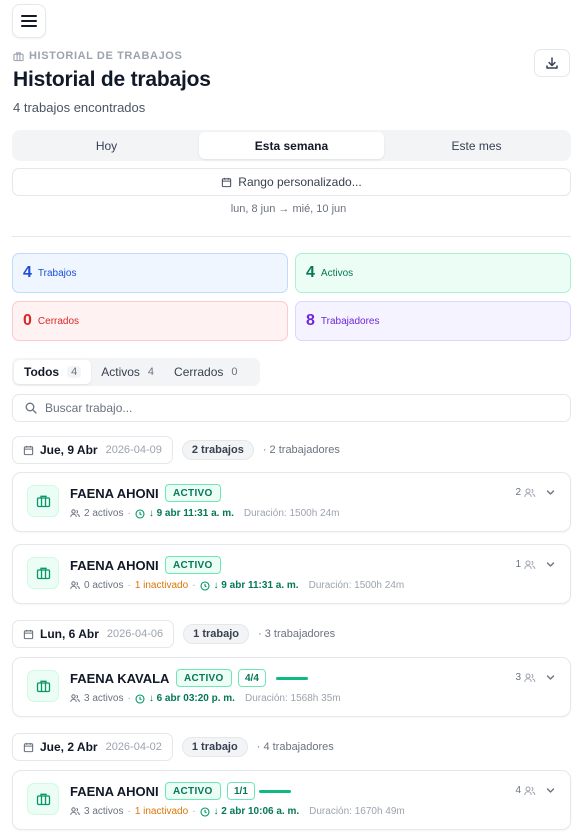 This screenshot has width=577, height=838. What do you see at coordinates (114, 791) in the screenshot?
I see `job-name: FAENA AHONI` at bounding box center [114, 791].